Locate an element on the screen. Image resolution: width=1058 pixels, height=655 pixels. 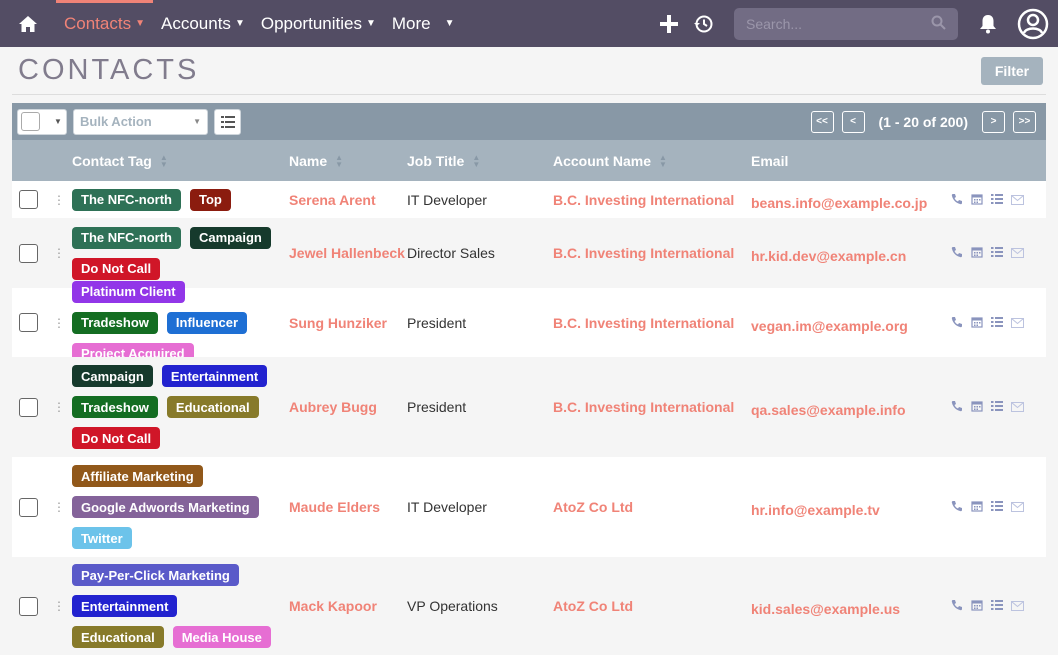
row-quick-actions is located at coordinates (987, 407).